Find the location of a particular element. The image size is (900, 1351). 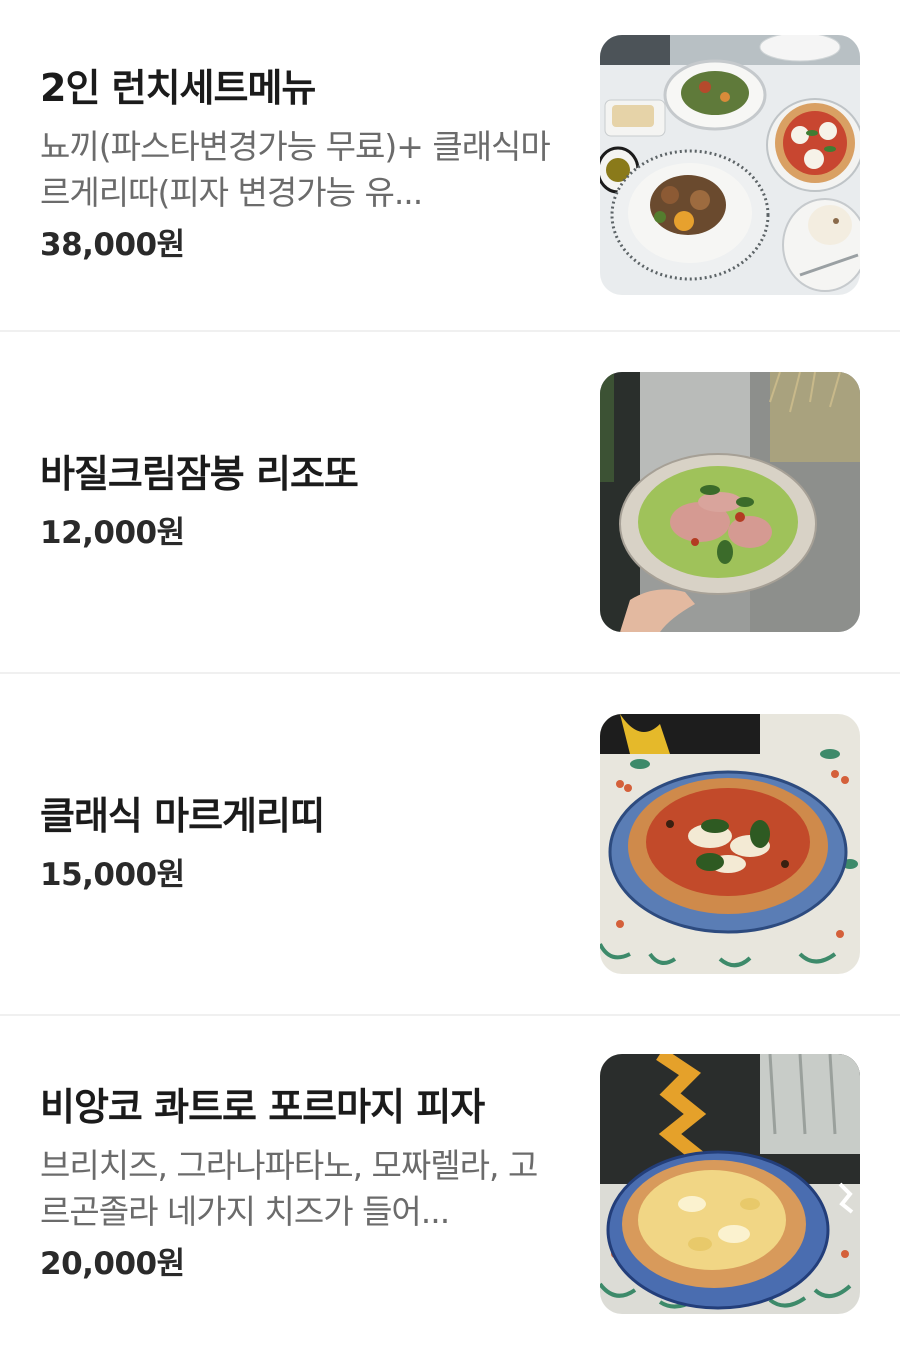

lunch-set-photo is located at coordinates (730, 165).